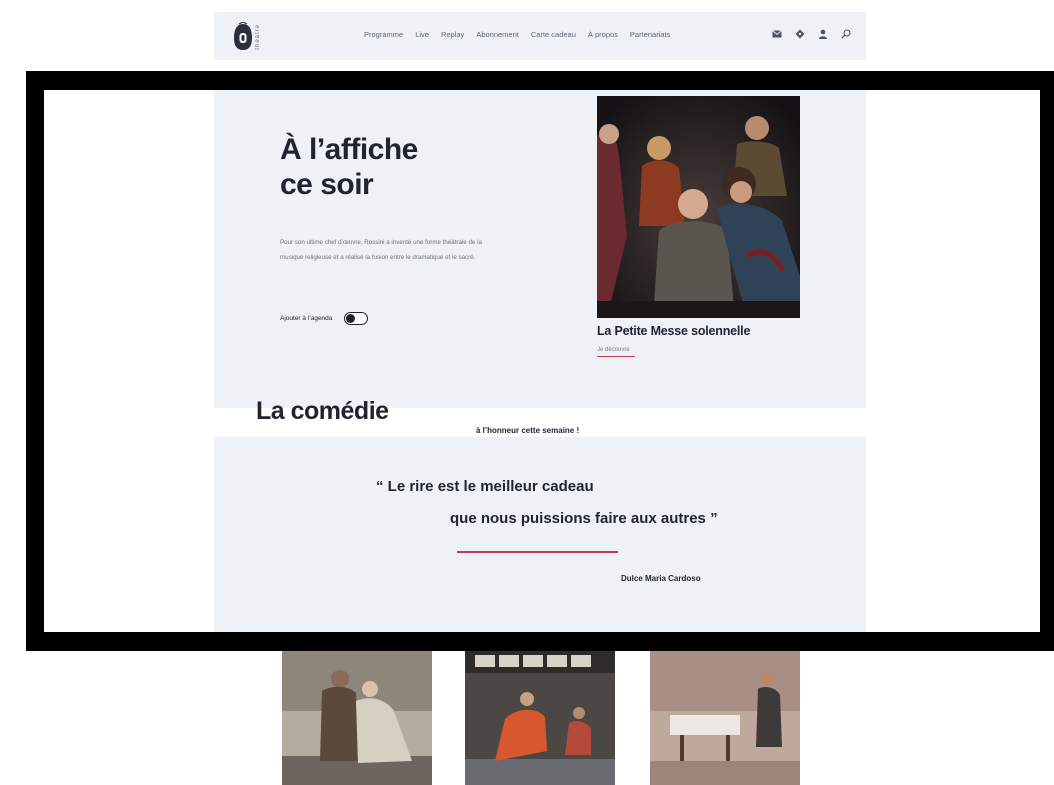  Describe the element at coordinates (327, 184) in the screenshot. I see `hero-title-line2: ce soir` at that location.